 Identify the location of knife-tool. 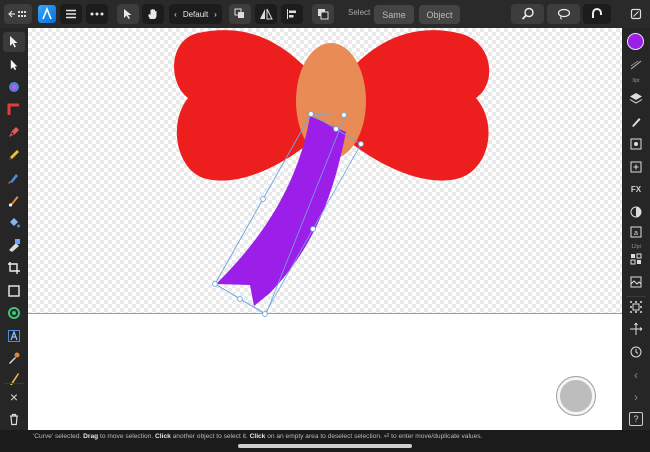
(14, 379).